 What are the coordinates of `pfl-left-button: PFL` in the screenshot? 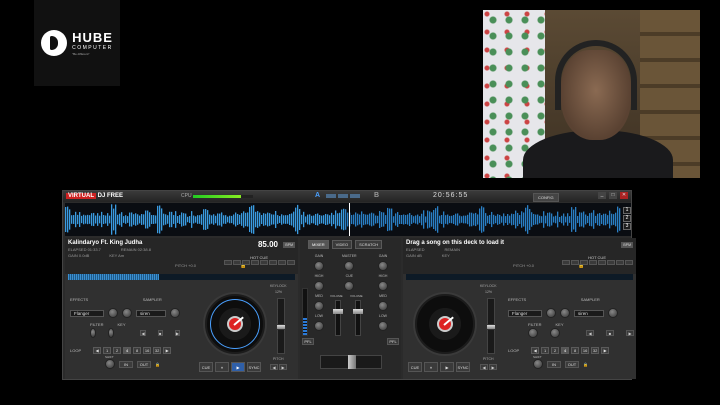 It's located at (308, 341).